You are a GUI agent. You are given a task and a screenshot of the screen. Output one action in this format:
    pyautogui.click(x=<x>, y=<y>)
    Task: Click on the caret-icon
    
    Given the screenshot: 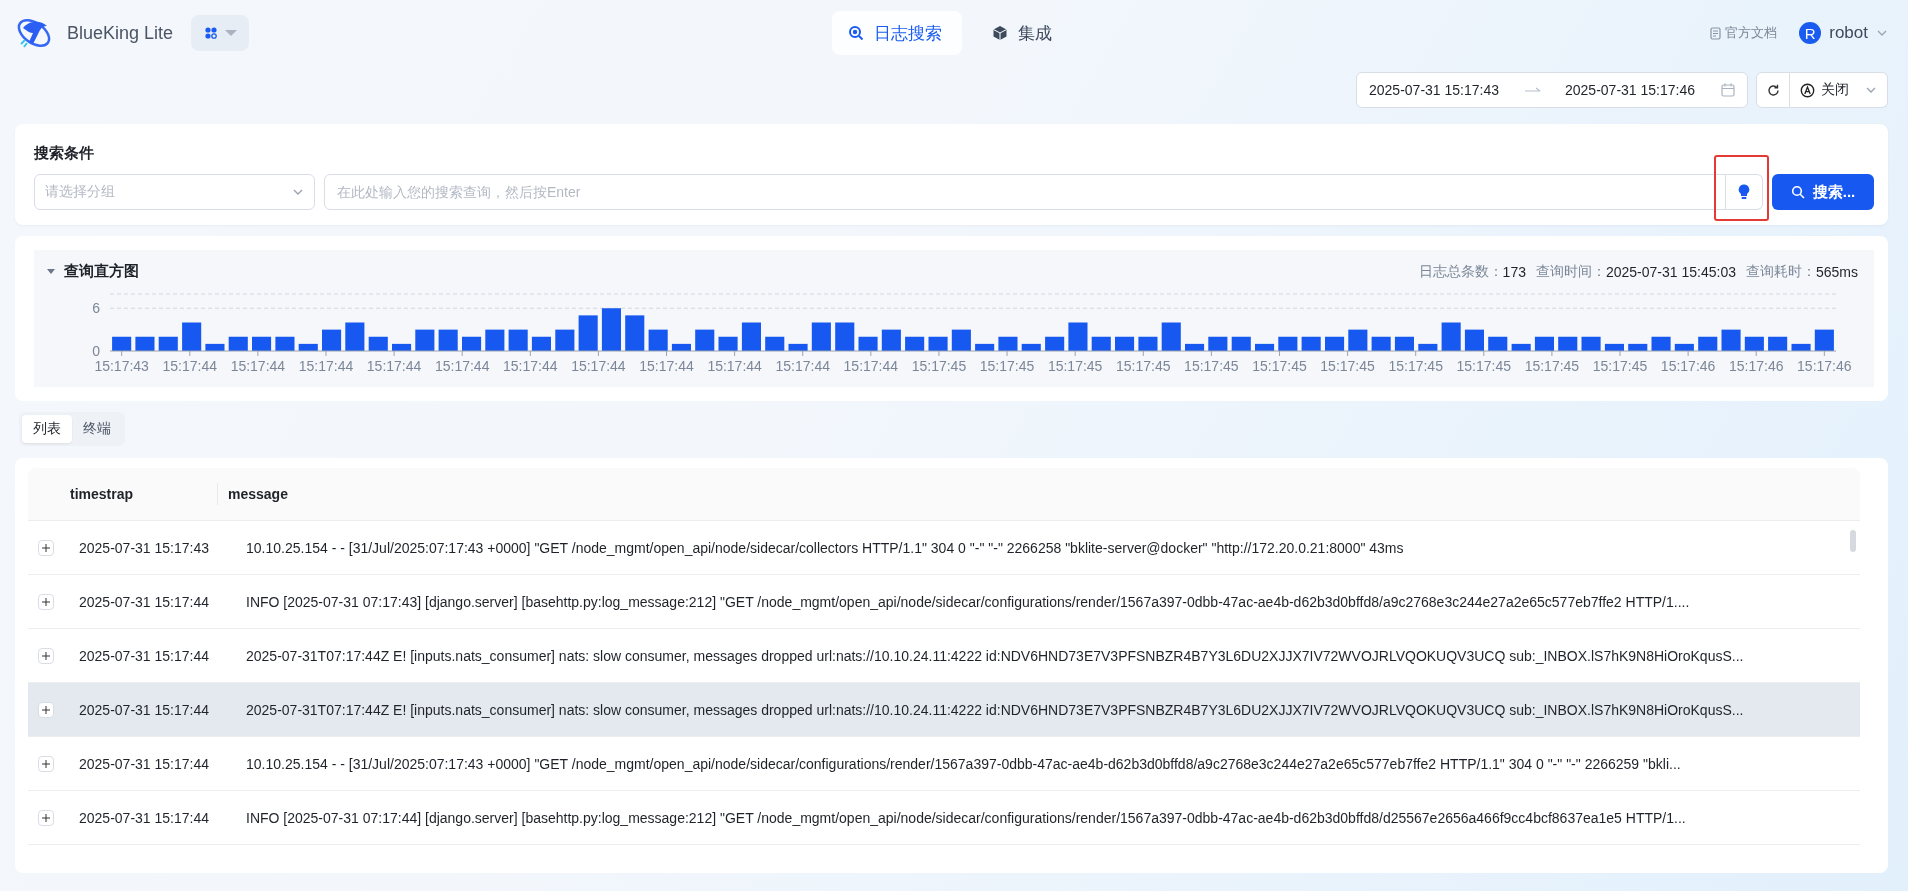 What is the action you would take?
    pyautogui.click(x=231, y=33)
    